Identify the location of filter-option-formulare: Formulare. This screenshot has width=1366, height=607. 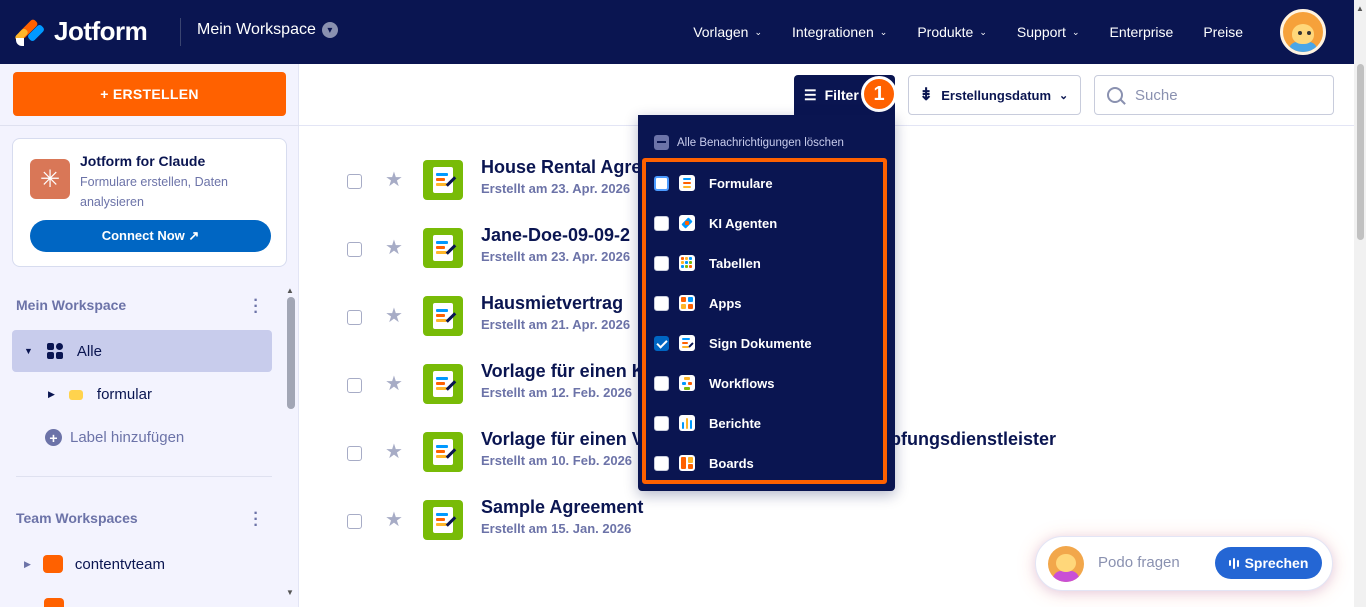
(713, 183).